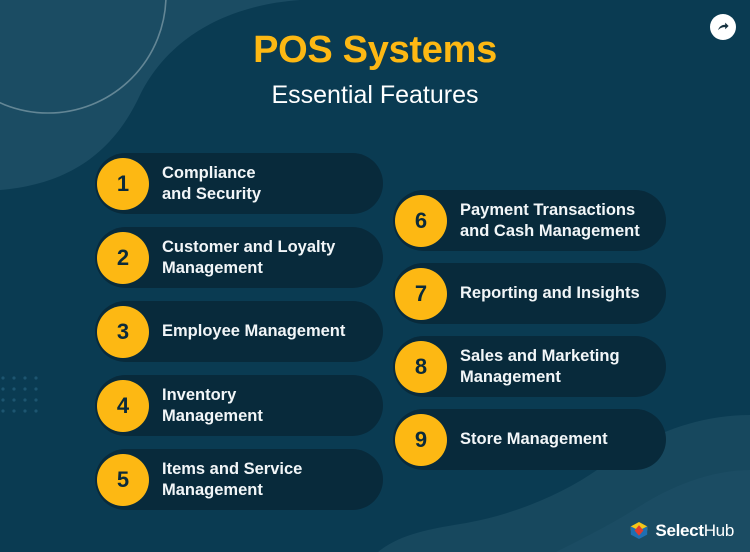 This screenshot has width=750, height=552. Describe the element at coordinates (421, 220) in the screenshot. I see `feature-number-badge: 6` at that location.